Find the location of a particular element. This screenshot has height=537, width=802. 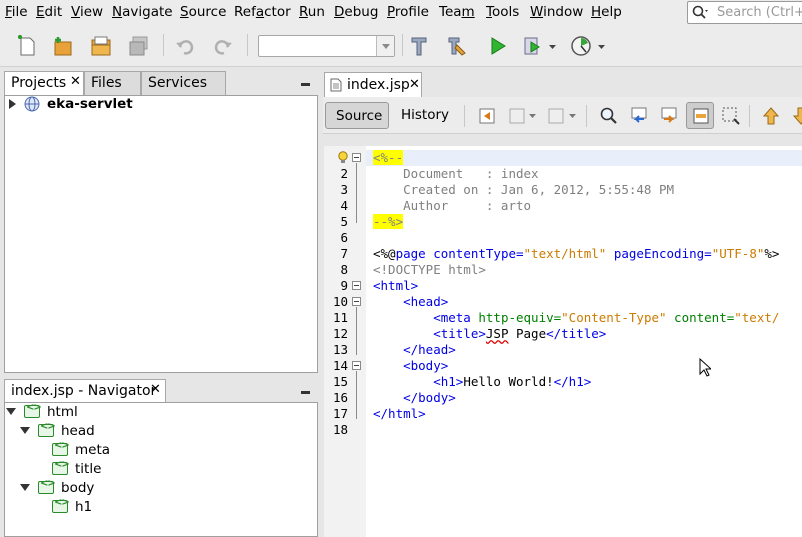

tab-files: Files is located at coordinates (112, 83).